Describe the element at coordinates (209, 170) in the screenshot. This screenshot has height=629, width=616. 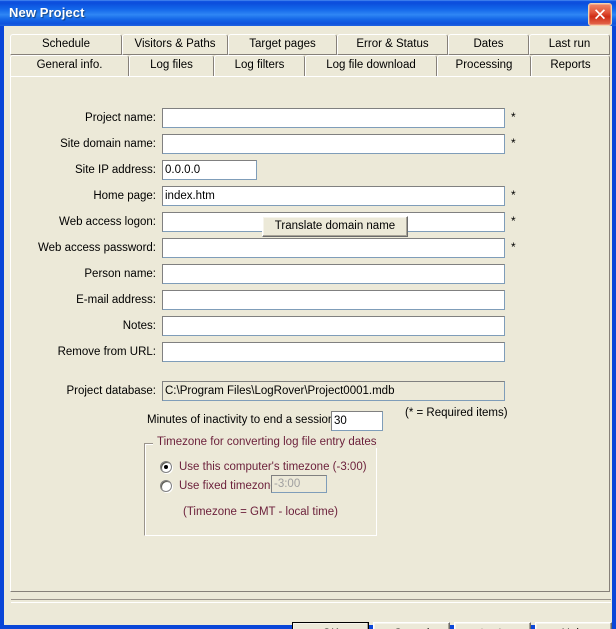
I see `site-ip-address-input` at that location.